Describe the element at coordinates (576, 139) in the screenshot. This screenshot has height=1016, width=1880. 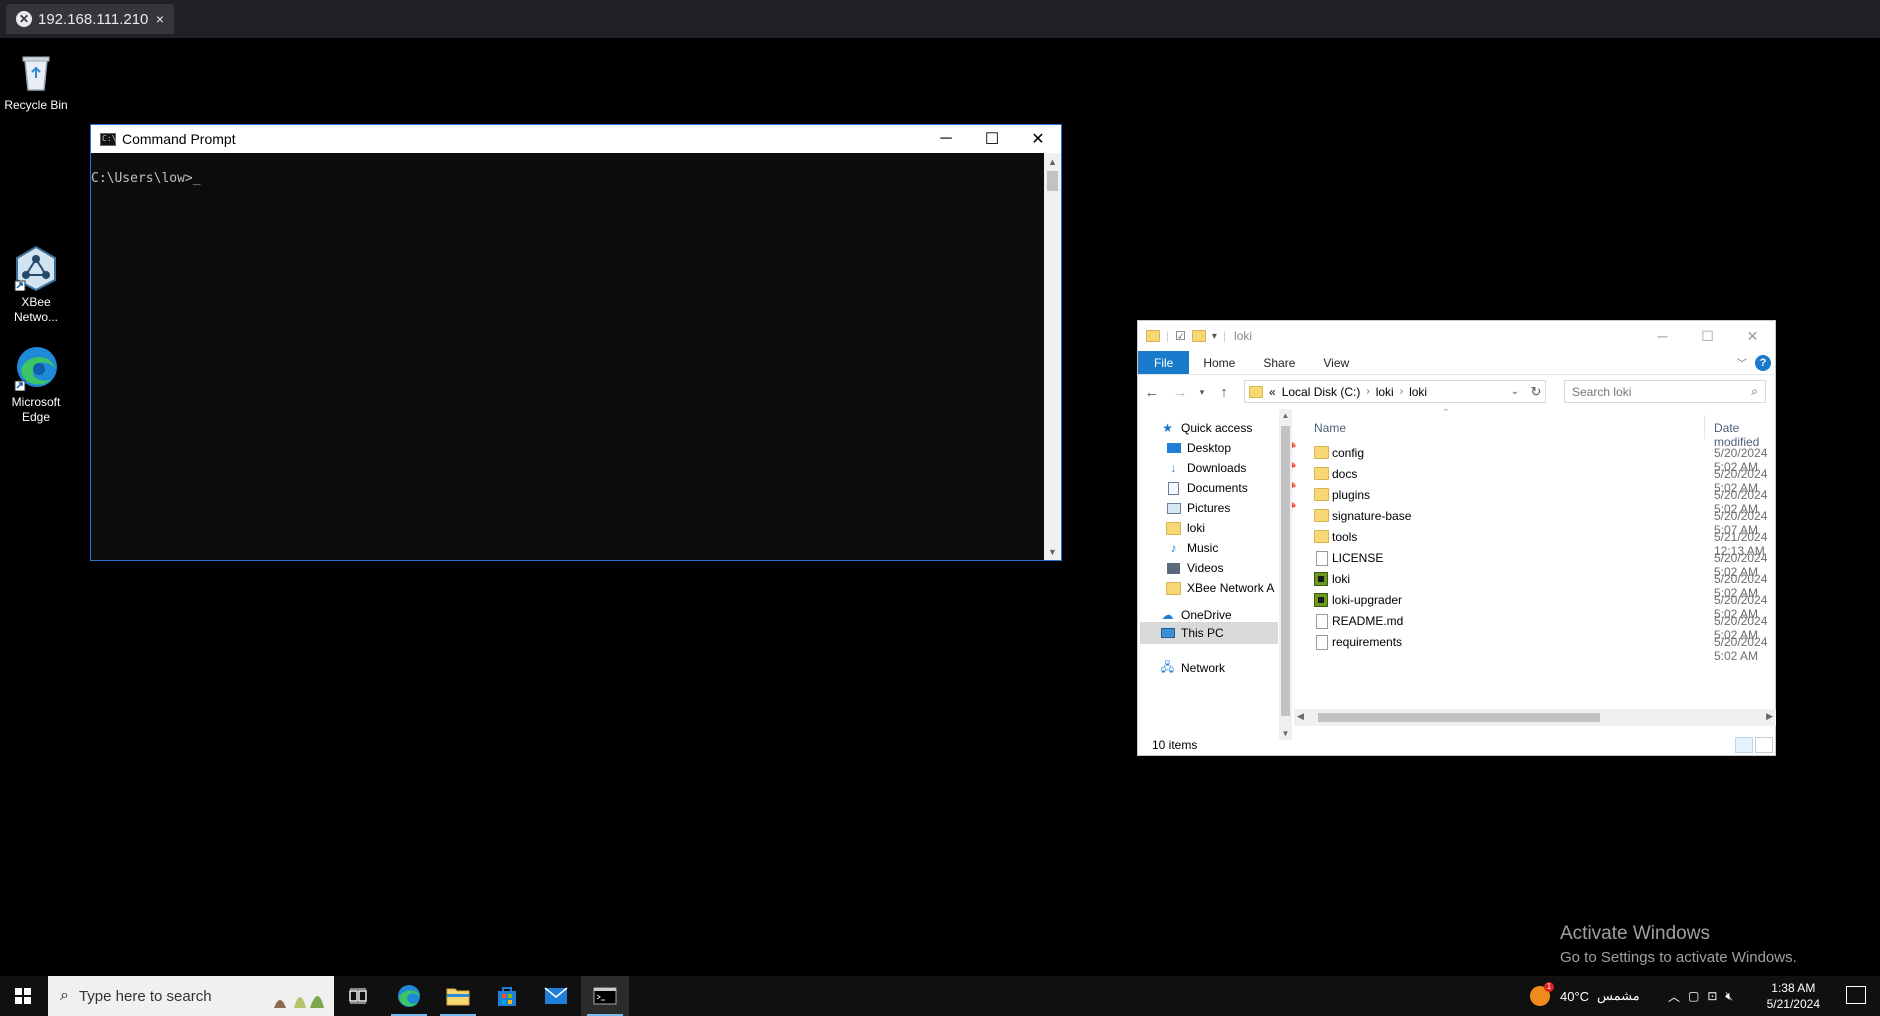
I see `cmd-title-bar: C:\ Command Prompt ─ ☐ ✕` at that location.